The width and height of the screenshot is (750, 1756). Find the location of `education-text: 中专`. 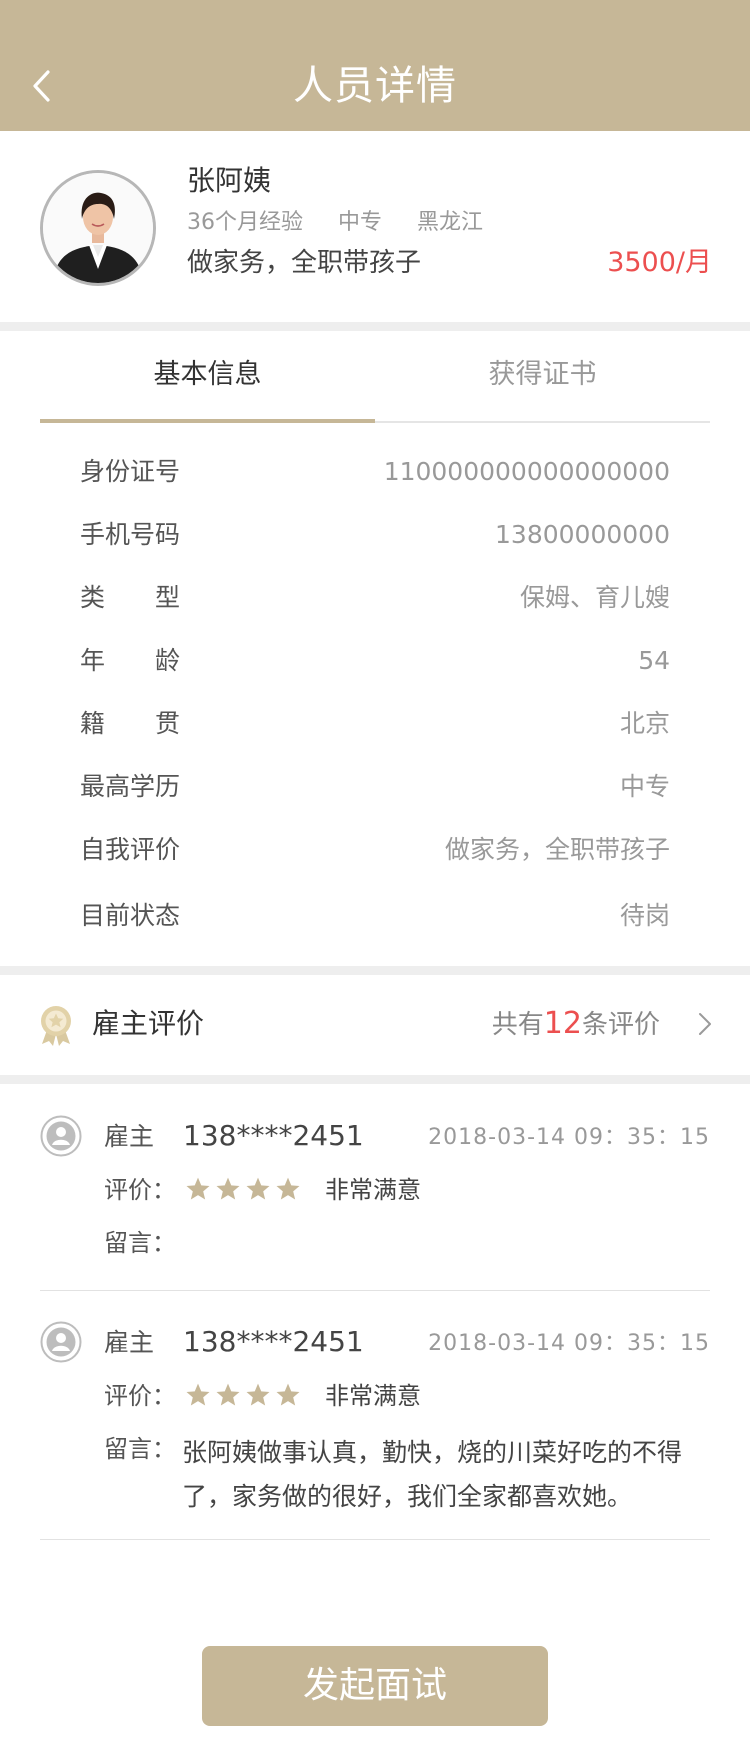

education-text: 中专 is located at coordinates (360, 222).